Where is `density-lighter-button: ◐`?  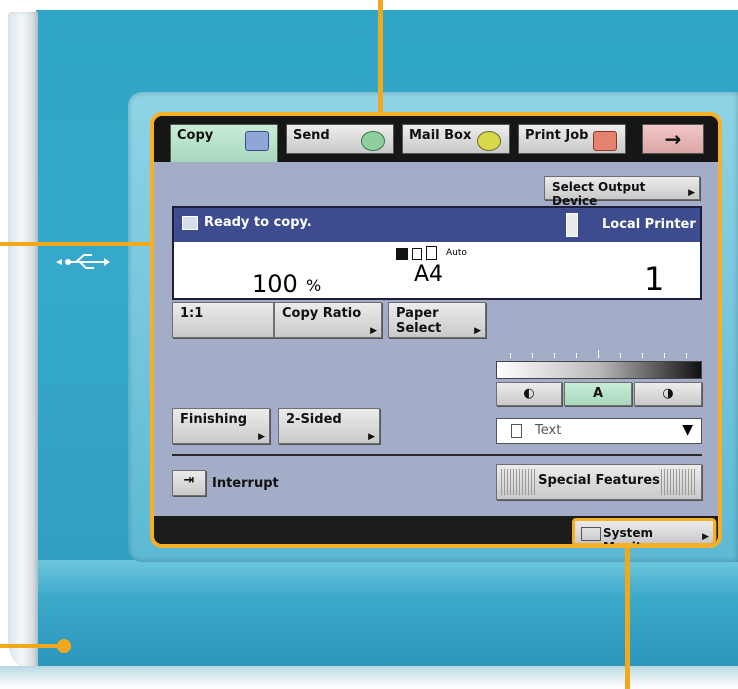 density-lighter-button: ◐ is located at coordinates (529, 394).